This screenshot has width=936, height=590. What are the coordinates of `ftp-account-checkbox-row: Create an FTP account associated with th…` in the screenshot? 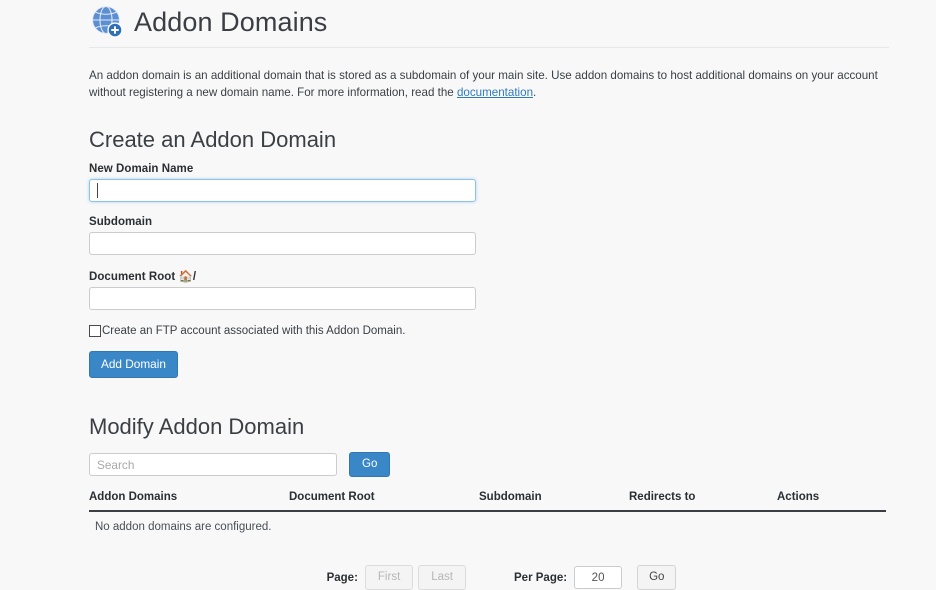 It's located at (489, 331).